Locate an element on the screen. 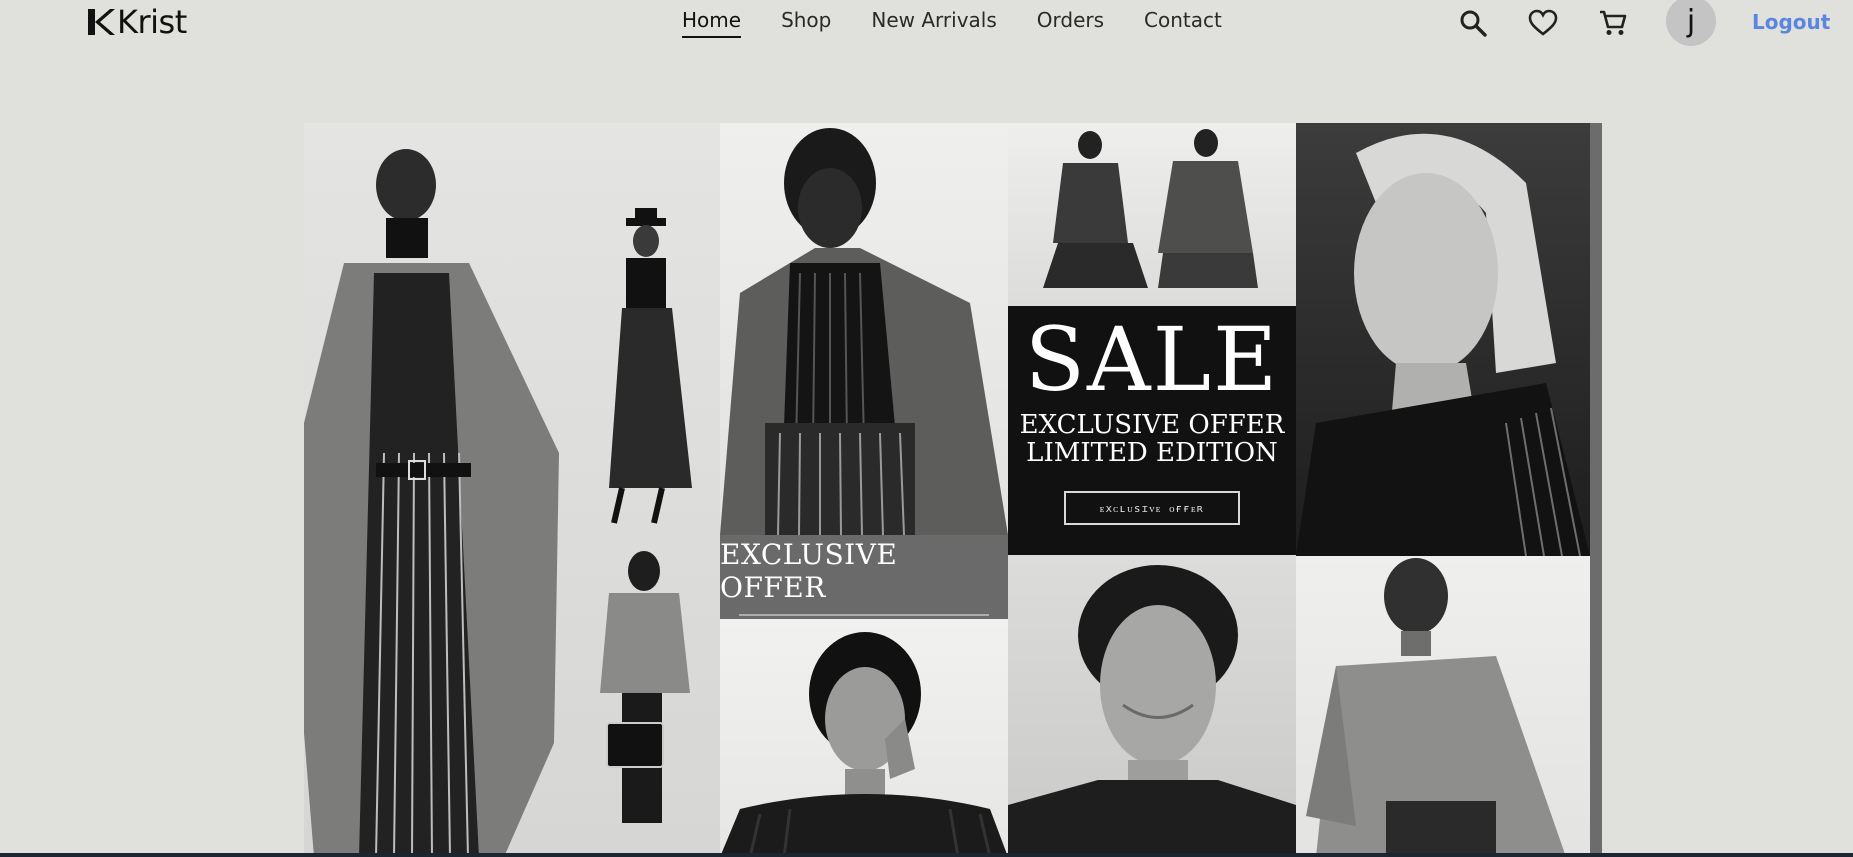 This screenshot has width=1853, height=857. heart-icon is located at coordinates (1543, 22).